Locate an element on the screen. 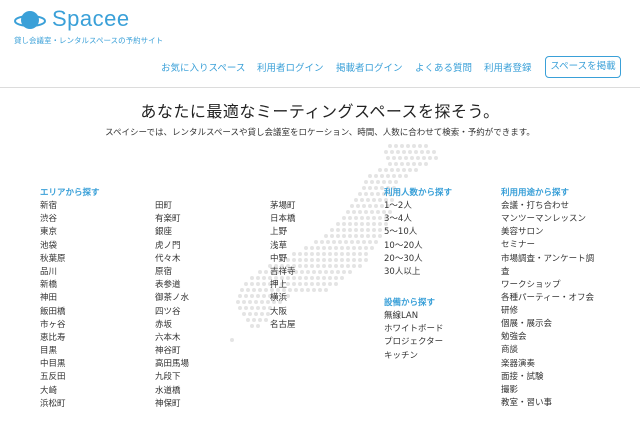 This screenshot has width=640, height=427. purpose-link: ワークショップ is located at coordinates (548, 285).